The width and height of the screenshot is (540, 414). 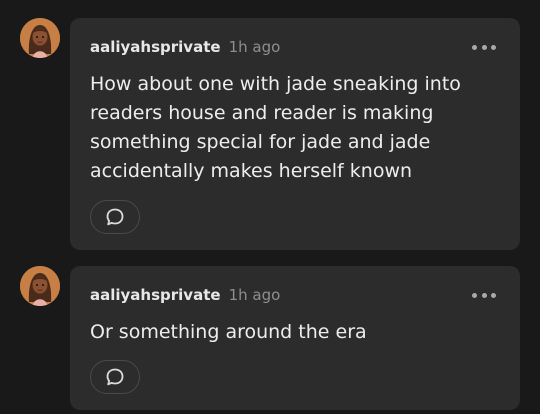 What do you see at coordinates (228, 332) in the screenshot?
I see `comment-text: Or something around the era` at bounding box center [228, 332].